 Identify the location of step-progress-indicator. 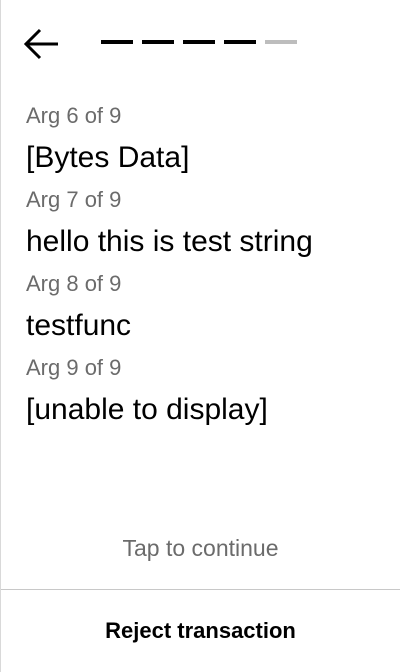
(199, 42).